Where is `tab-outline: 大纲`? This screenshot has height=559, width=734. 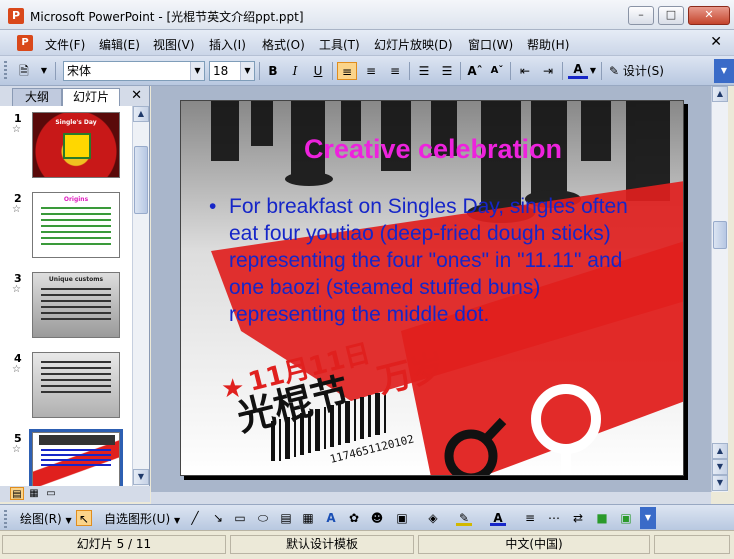
tab-outline: 大纲 is located at coordinates (37, 97).